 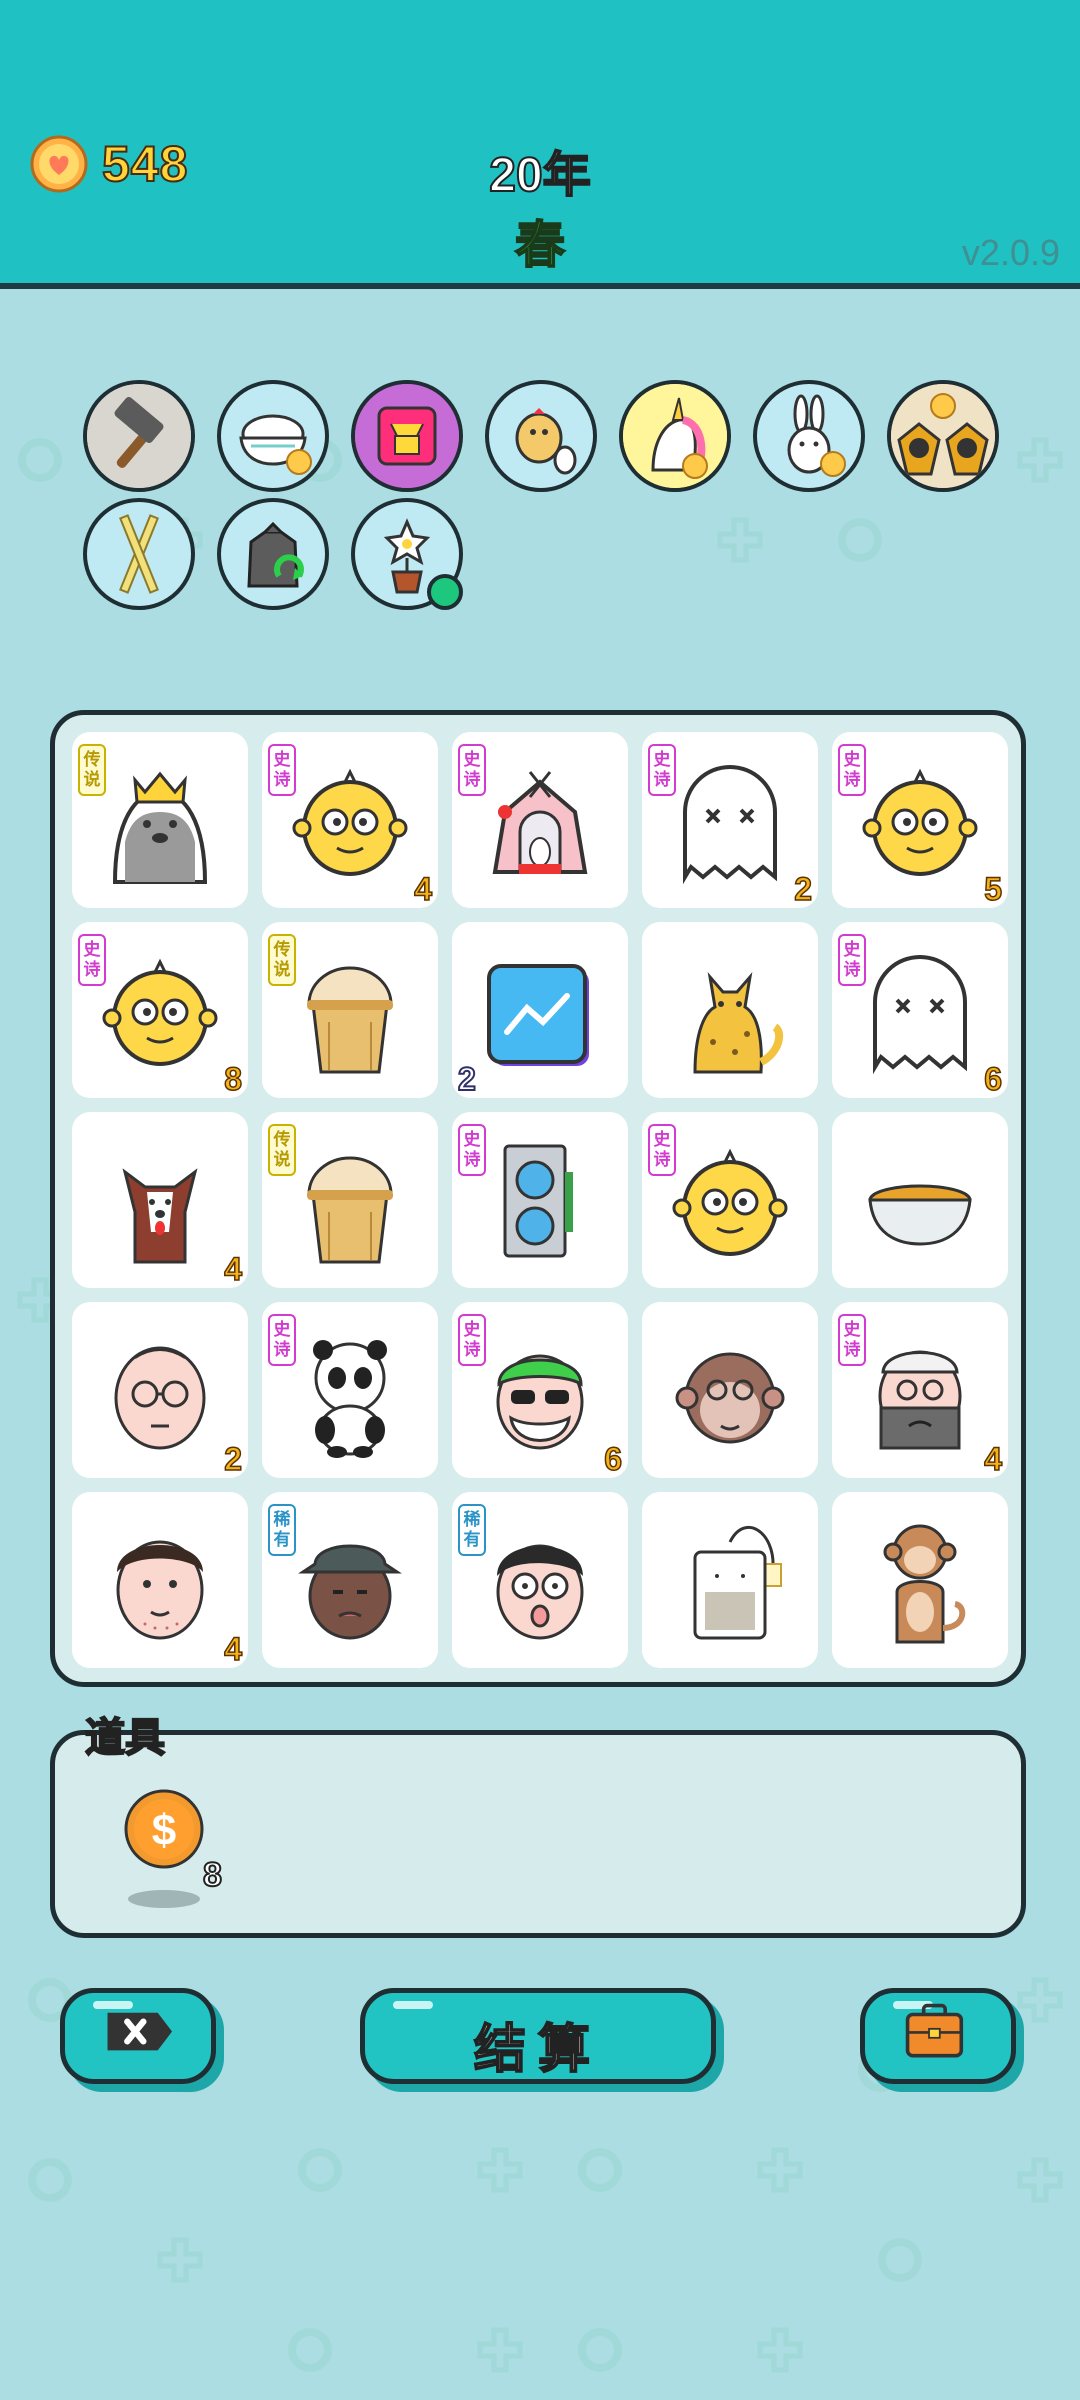 I want to click on tool-bunny, so click(x=809, y=436).